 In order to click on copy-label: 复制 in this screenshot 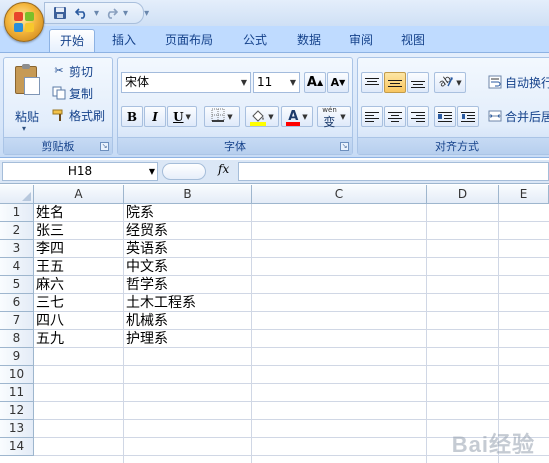, I will do `click(81, 93)`.